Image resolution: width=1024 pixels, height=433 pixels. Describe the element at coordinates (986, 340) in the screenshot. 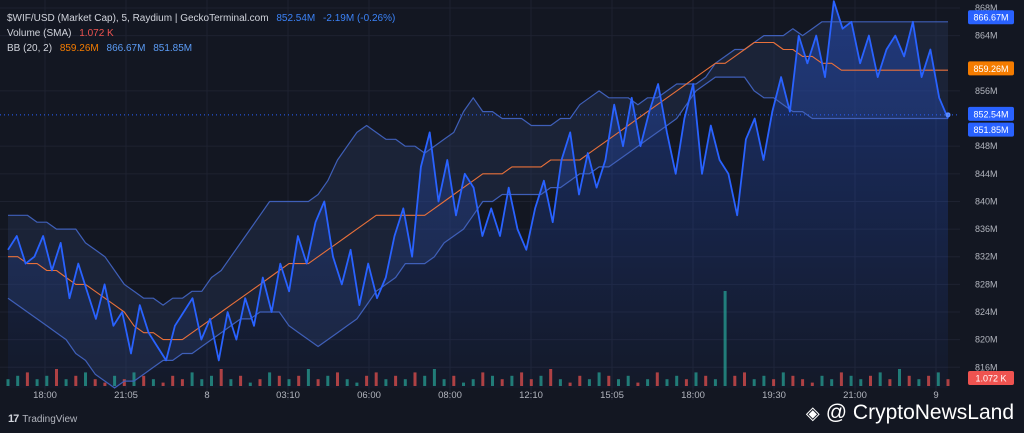

I see `y-tick-label: 820M` at that location.